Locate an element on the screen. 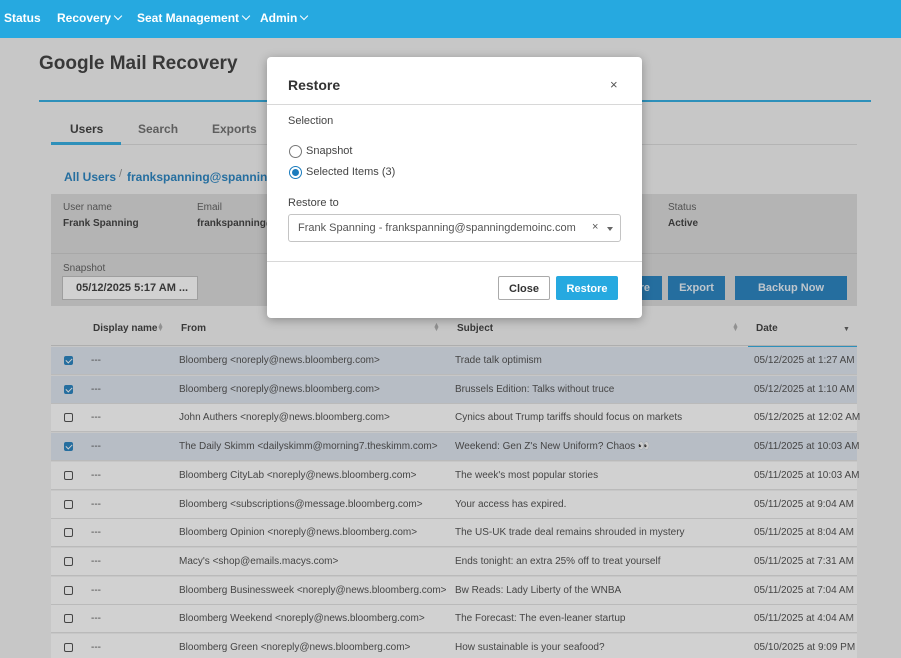  nav-recovery: Recovery is located at coordinates (90, 18).